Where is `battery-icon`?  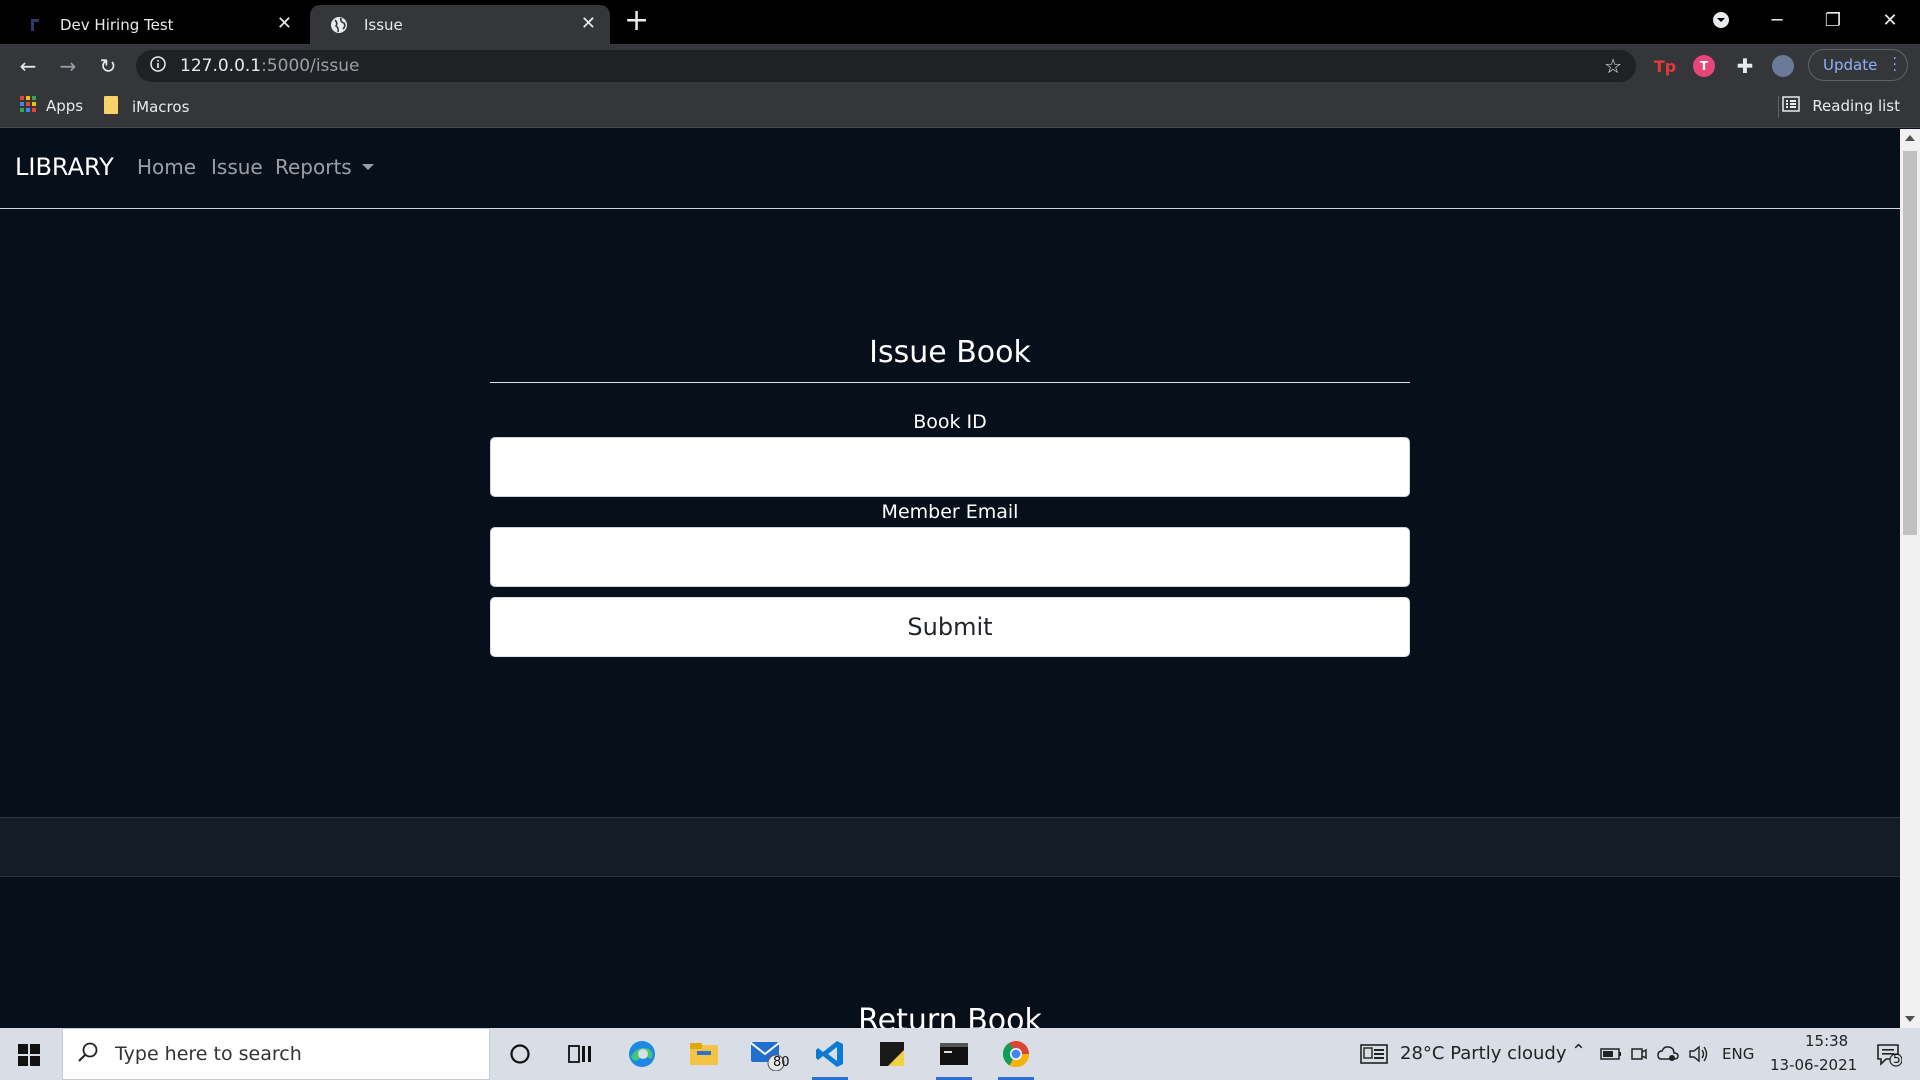 battery-icon is located at coordinates (1611, 1055).